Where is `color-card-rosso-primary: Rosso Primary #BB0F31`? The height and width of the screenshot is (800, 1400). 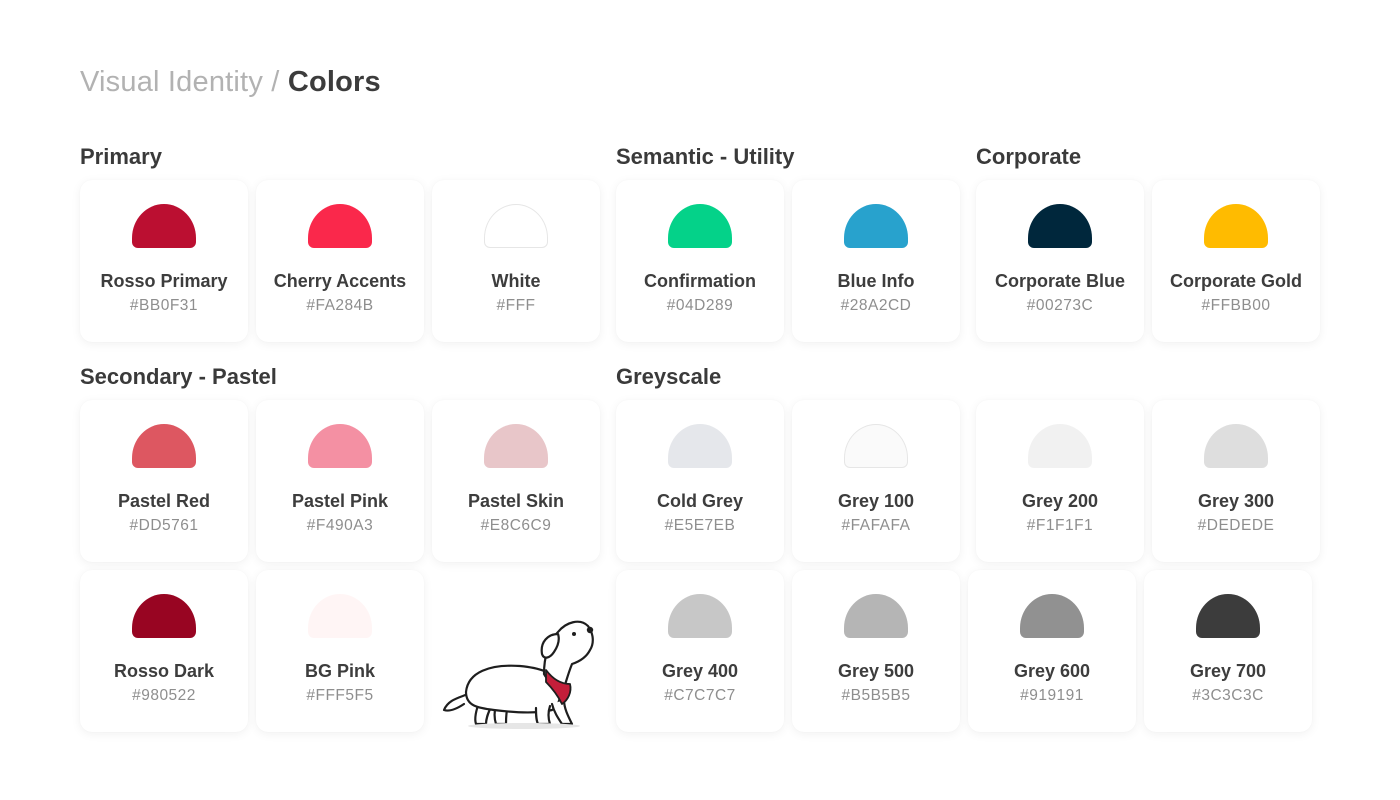
color-card-rosso-primary: Rosso Primary #BB0F31 is located at coordinates (164, 261).